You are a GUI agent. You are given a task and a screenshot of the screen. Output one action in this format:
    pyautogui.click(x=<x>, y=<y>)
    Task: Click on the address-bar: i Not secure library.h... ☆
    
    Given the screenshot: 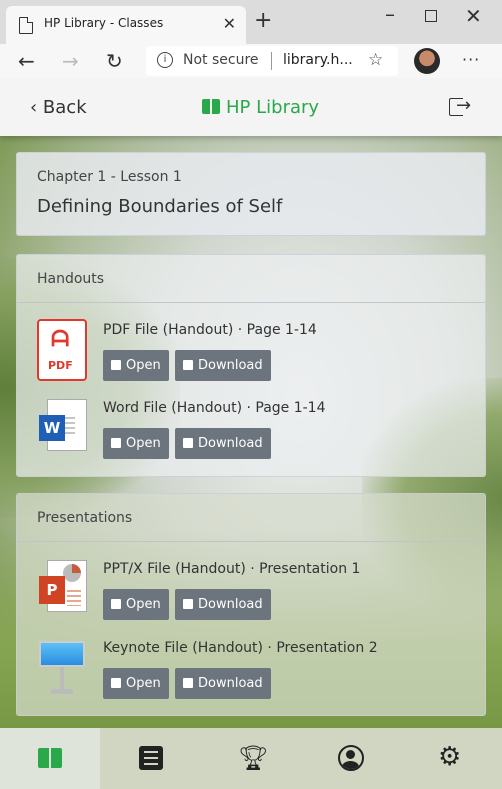 What is the action you would take?
    pyautogui.click(x=272, y=61)
    